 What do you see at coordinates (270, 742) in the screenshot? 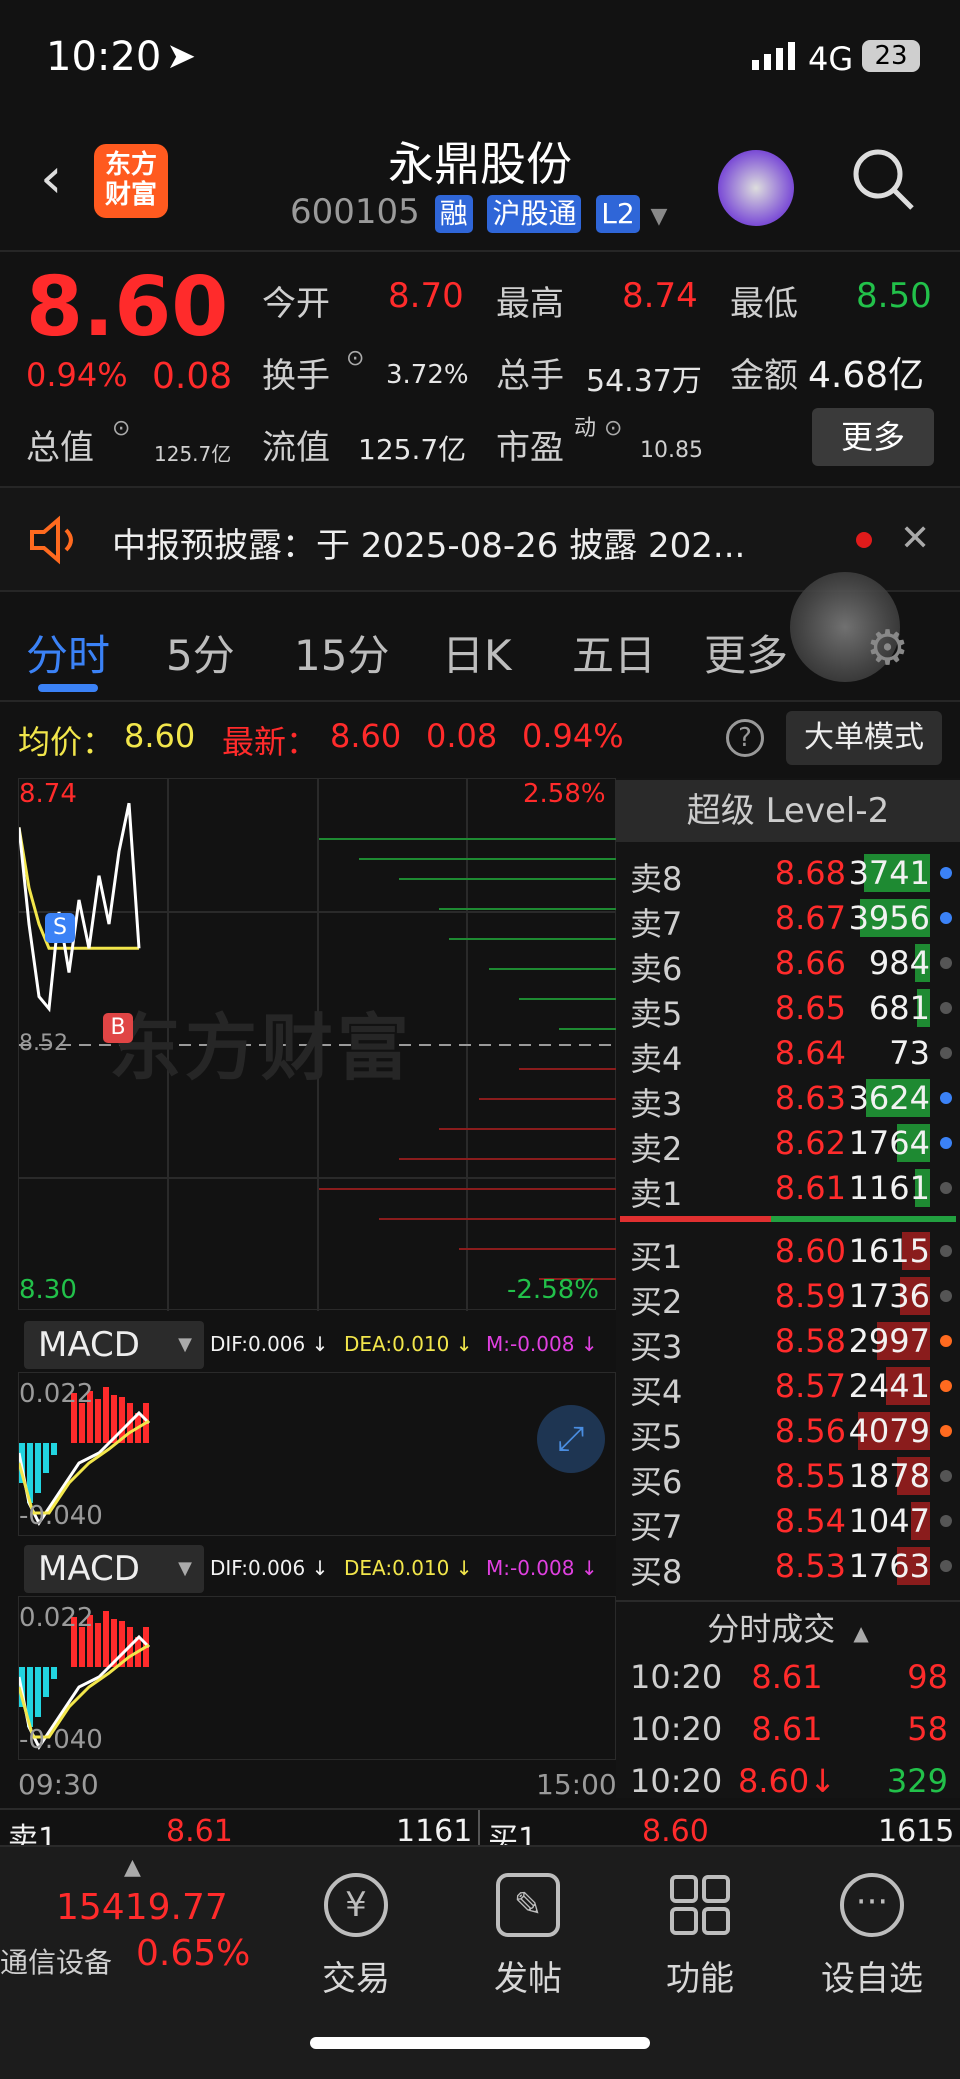
I see `latest-label: 最新：` at bounding box center [270, 742].